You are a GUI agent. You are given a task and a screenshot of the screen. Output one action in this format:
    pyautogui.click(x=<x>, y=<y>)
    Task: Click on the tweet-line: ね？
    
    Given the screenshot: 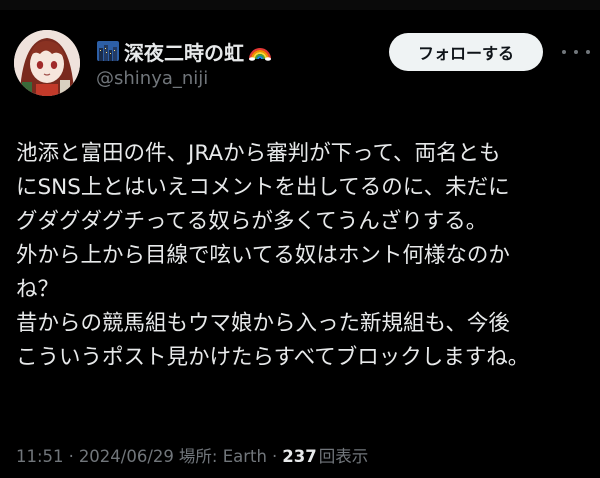 What is the action you would take?
    pyautogui.click(x=38, y=289)
    